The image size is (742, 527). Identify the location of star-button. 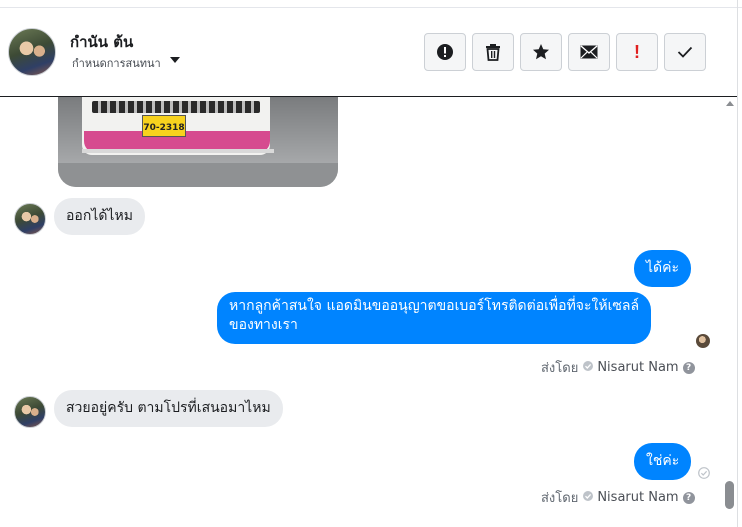
(541, 52).